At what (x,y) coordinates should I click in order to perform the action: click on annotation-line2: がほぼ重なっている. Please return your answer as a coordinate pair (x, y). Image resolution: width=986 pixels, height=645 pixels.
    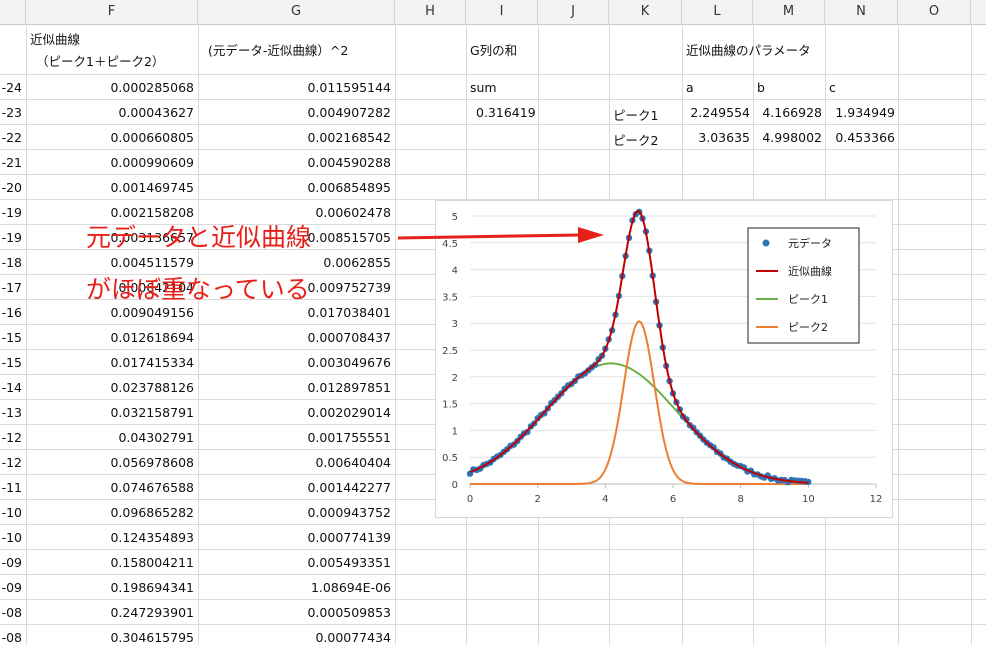
    Looking at the image, I should click on (198, 289).